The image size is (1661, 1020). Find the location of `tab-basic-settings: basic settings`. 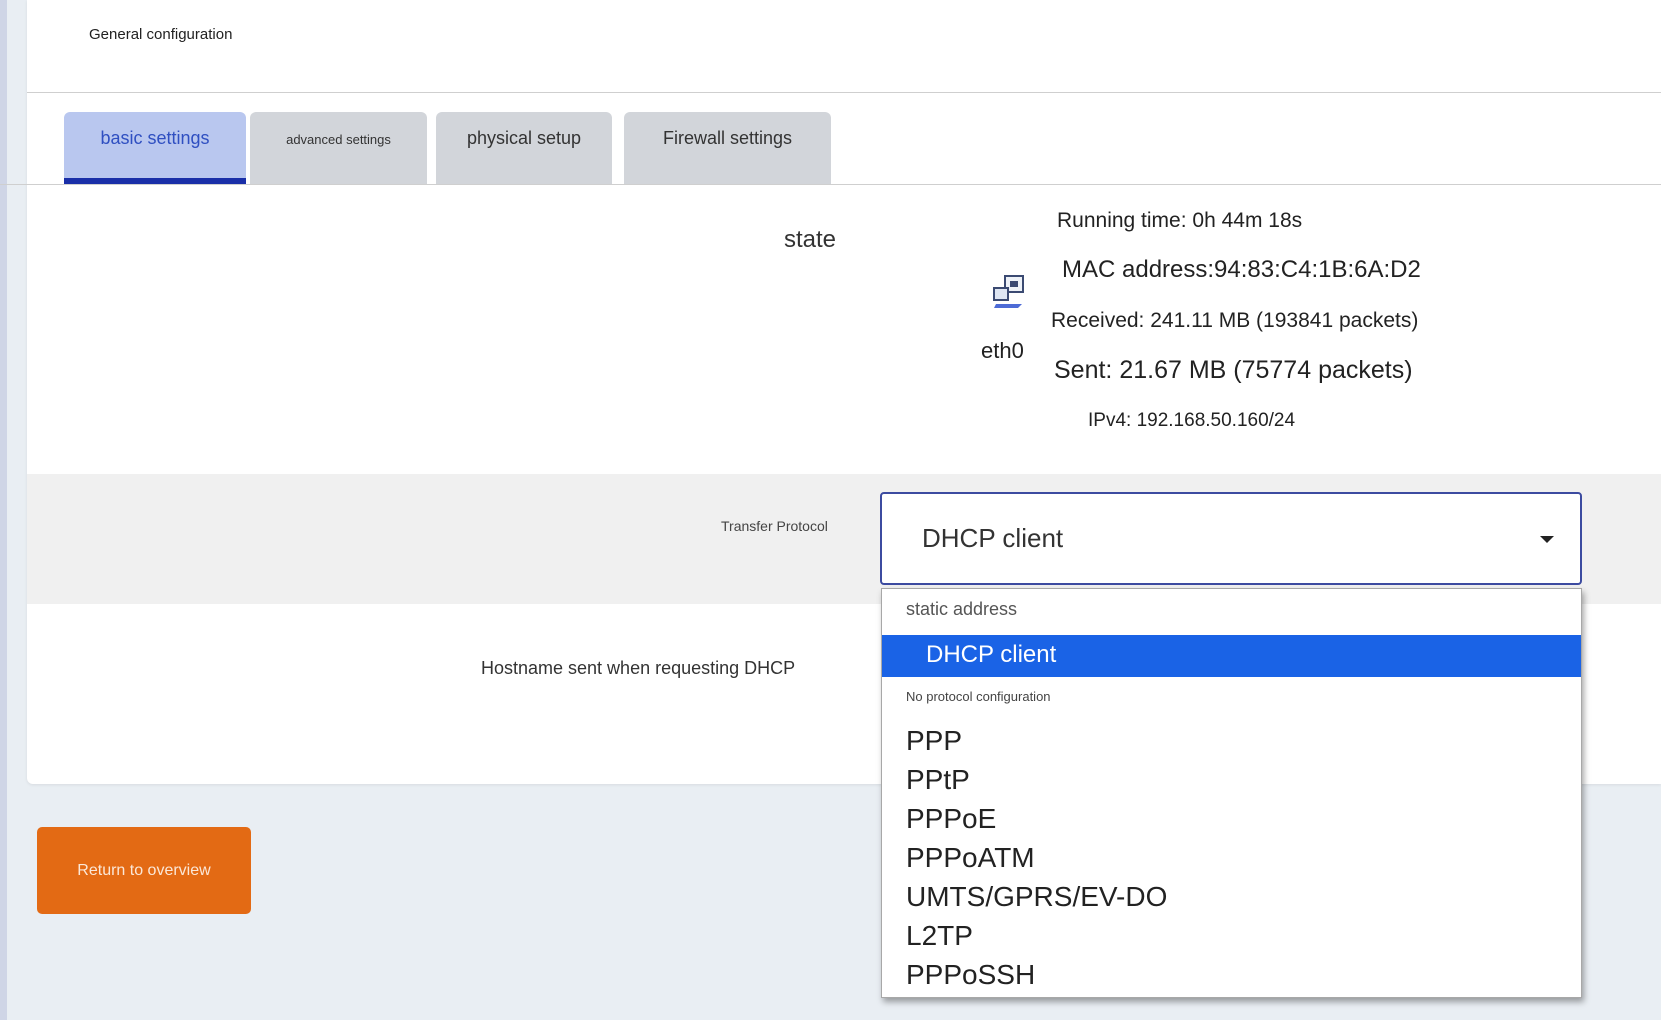

tab-basic-settings: basic settings is located at coordinates (155, 148).